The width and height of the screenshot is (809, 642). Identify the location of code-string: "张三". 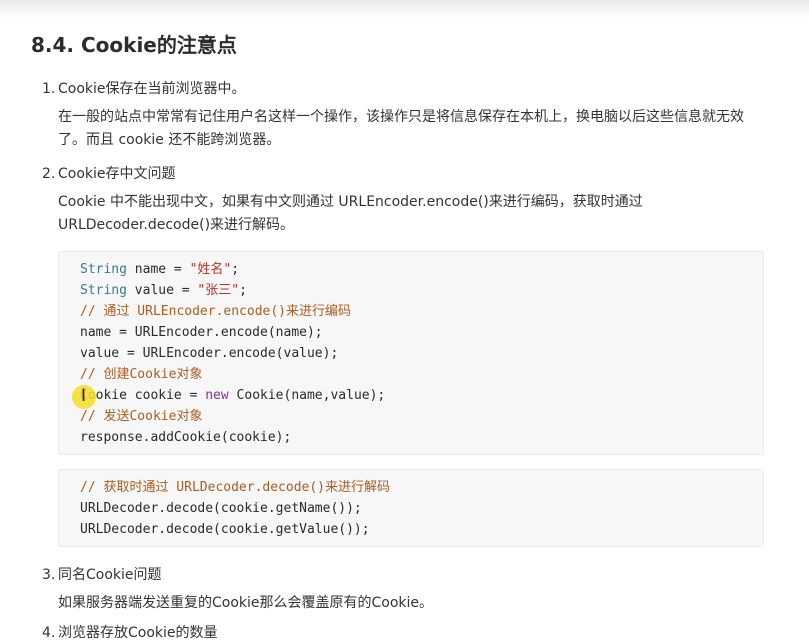
(218, 290).